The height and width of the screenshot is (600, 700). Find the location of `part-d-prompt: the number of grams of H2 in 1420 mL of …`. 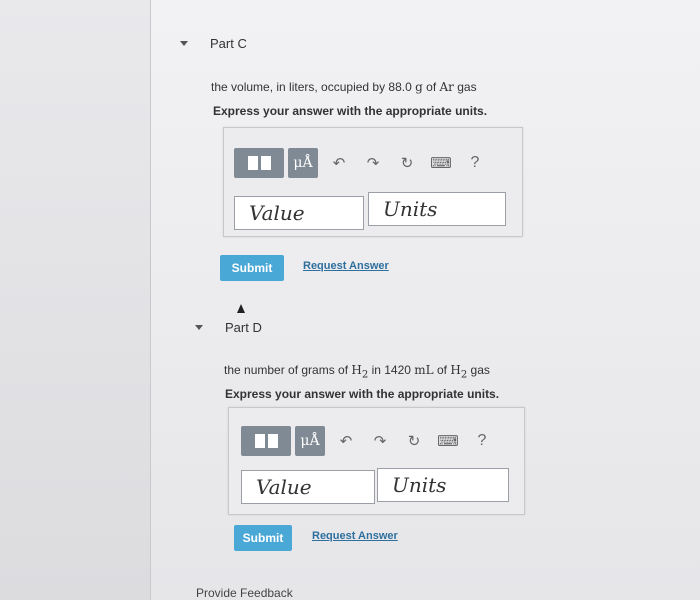

part-d-prompt: the number of grams of H2 in 1420 mL of … is located at coordinates (357, 371).